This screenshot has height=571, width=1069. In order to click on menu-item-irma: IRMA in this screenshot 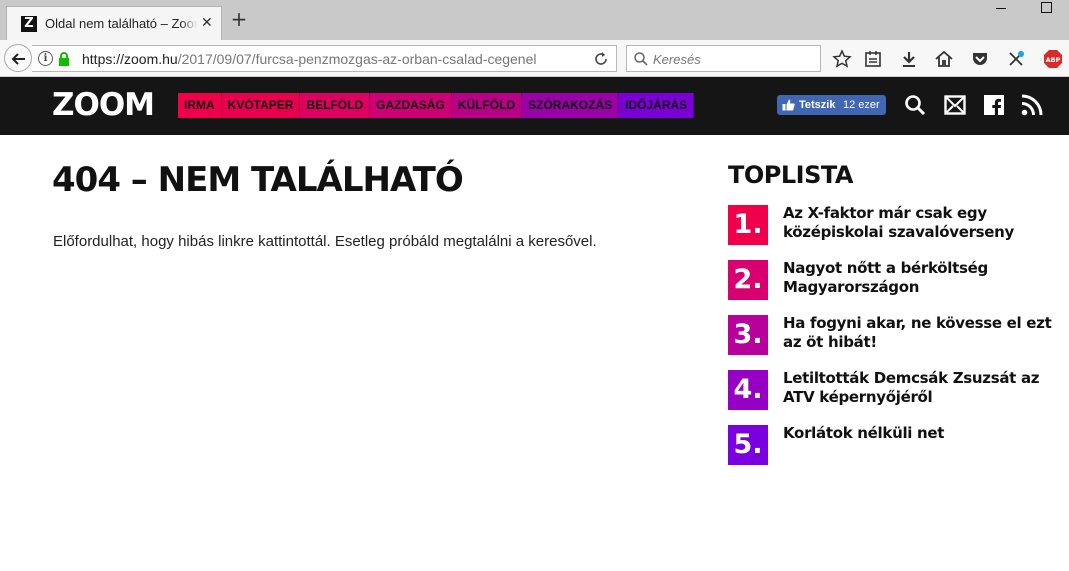, I will do `click(200, 105)`.